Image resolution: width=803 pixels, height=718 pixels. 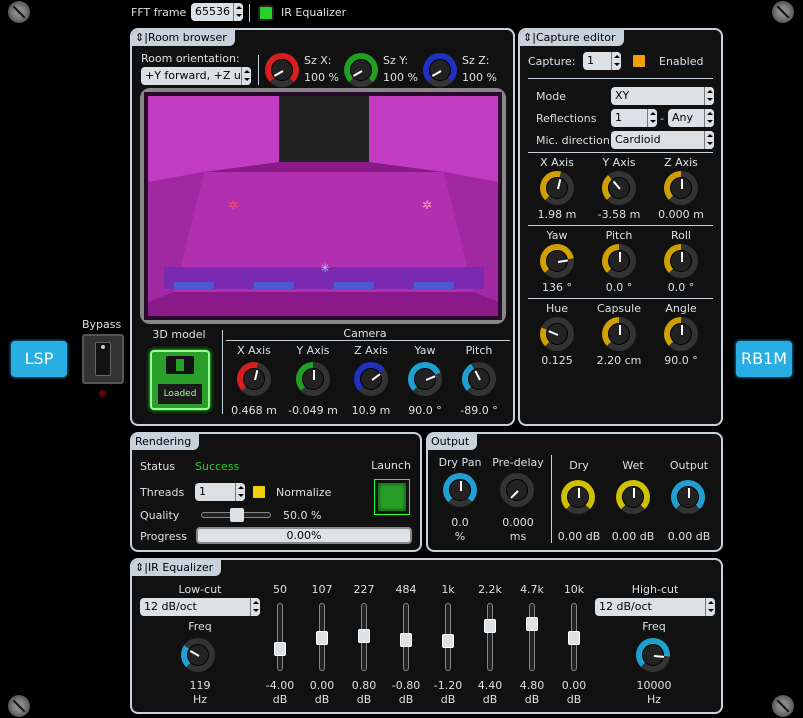 I want to click on camera-4-knob, so click(x=479, y=379).